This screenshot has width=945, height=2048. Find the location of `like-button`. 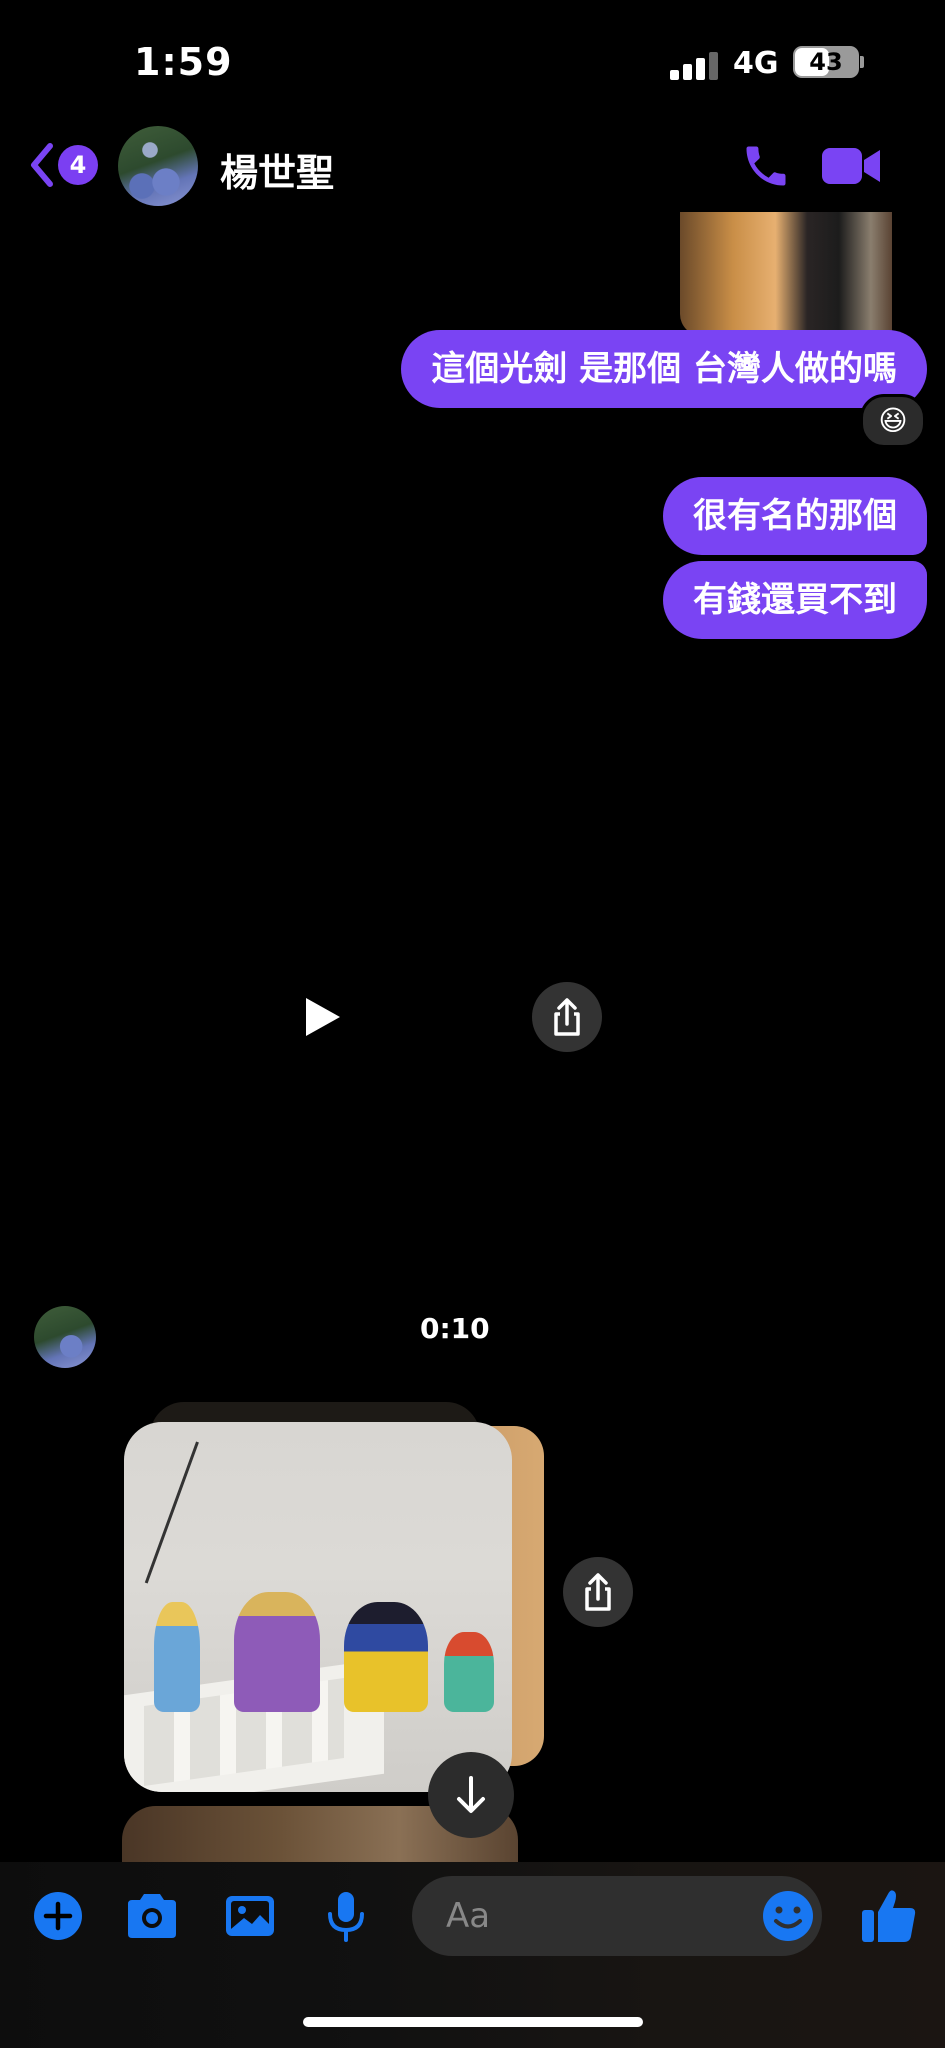

like-button is located at coordinates (889, 1915).